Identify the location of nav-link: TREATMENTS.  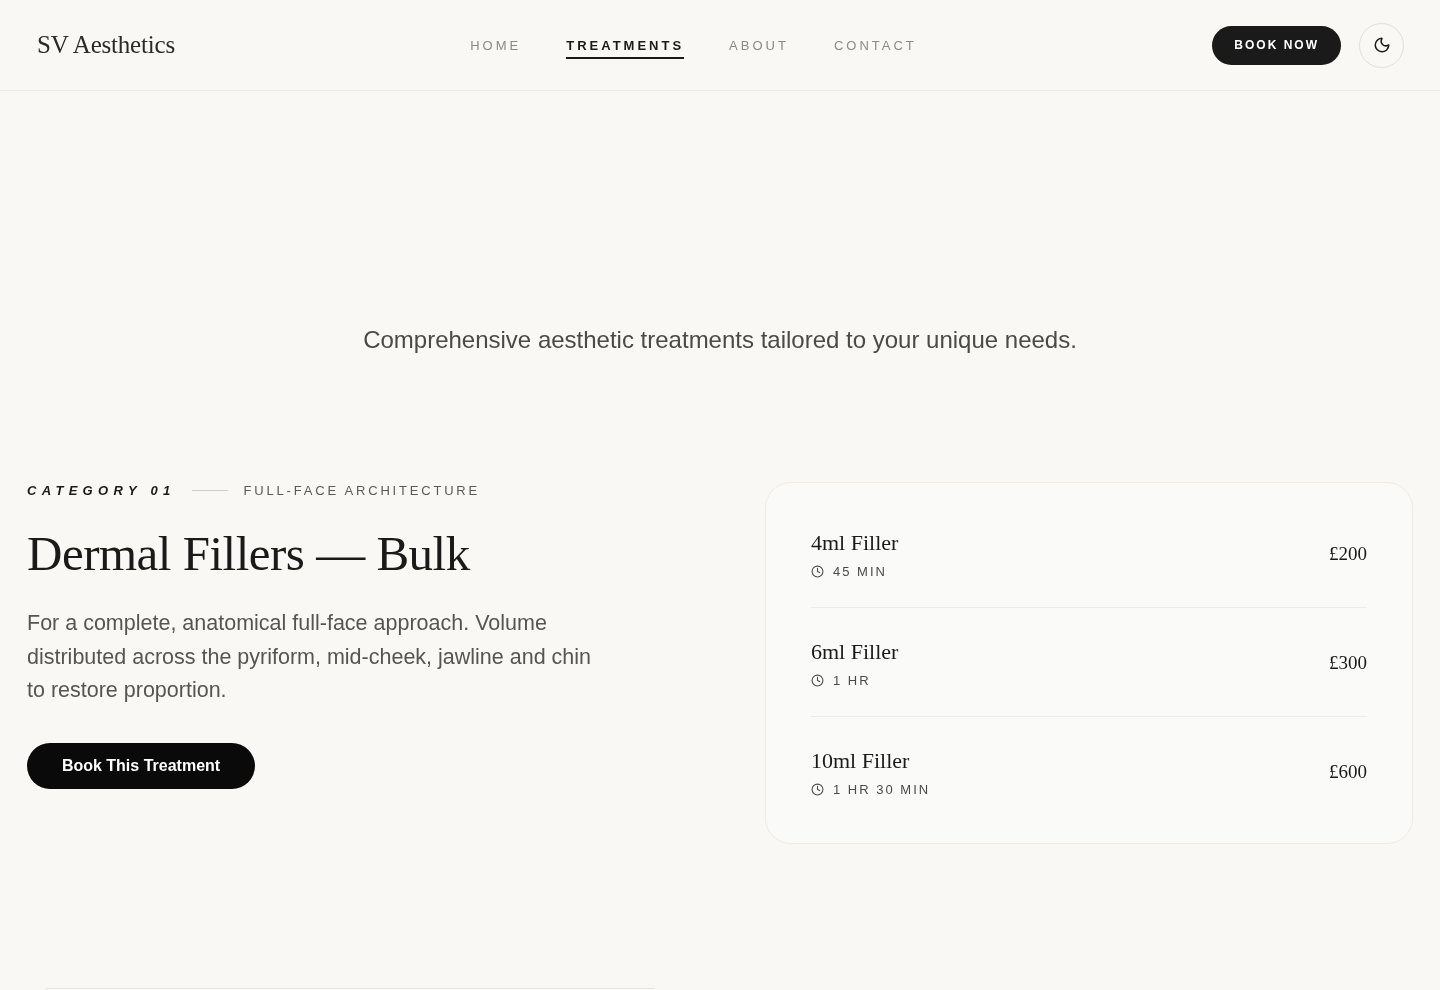
(625, 45).